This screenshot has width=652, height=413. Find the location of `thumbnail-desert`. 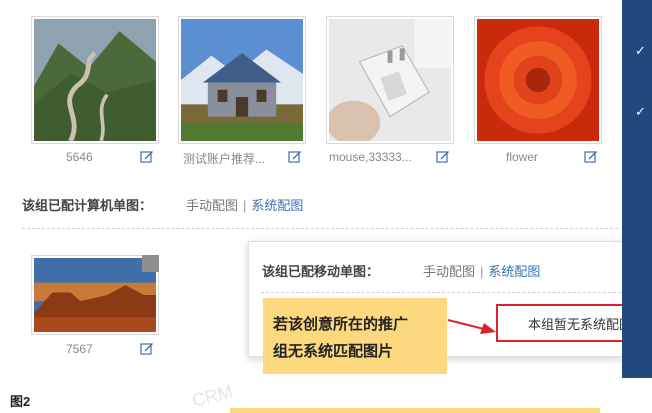

thumbnail-desert is located at coordinates (95, 295).